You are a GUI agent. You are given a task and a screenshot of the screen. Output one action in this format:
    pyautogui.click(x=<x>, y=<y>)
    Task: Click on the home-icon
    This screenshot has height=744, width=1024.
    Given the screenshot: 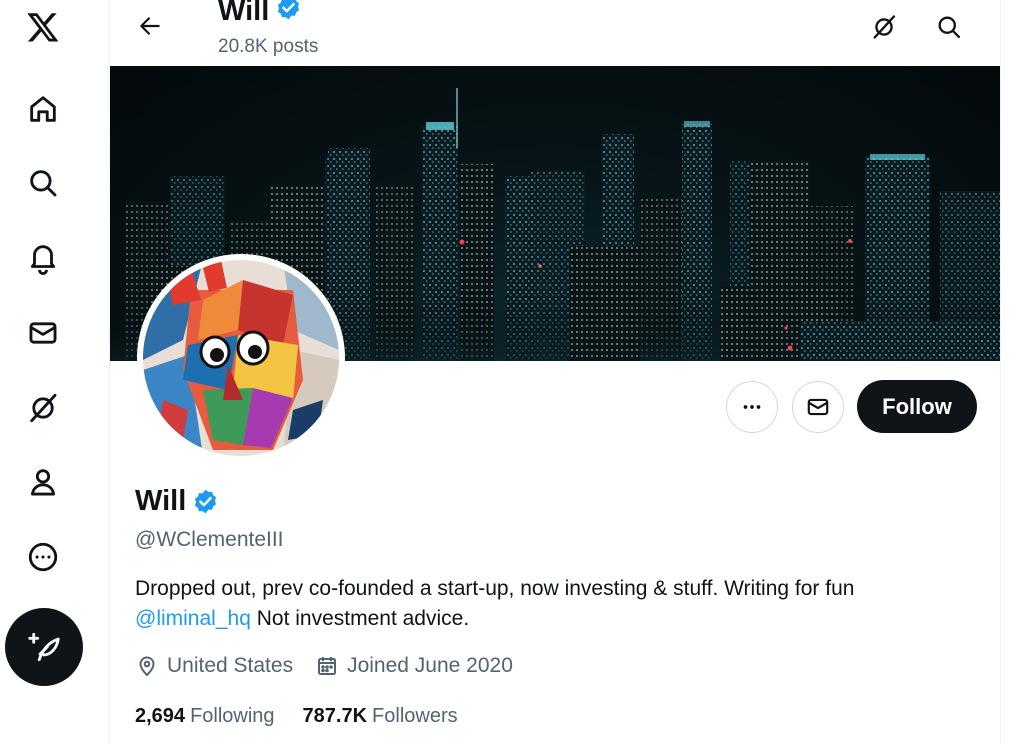 What is the action you would take?
    pyautogui.click(x=43, y=109)
    